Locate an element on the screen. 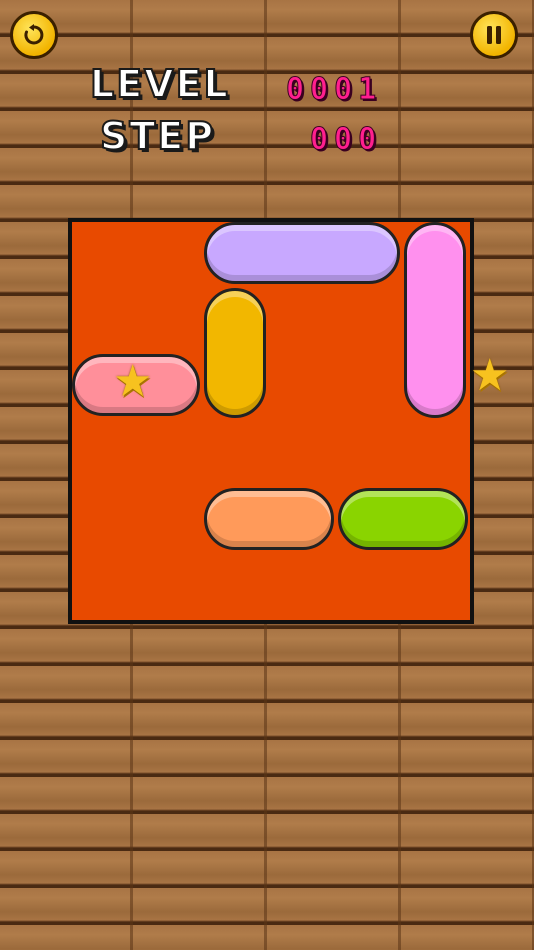 This screenshot has height=950, width=534. level-label: LEVEL is located at coordinates (159, 84).